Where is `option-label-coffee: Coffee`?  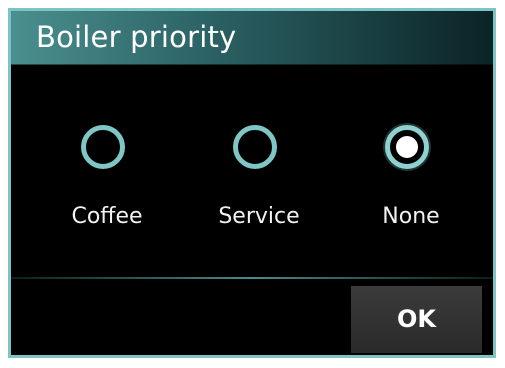
option-label-coffee: Coffee is located at coordinates (107, 216).